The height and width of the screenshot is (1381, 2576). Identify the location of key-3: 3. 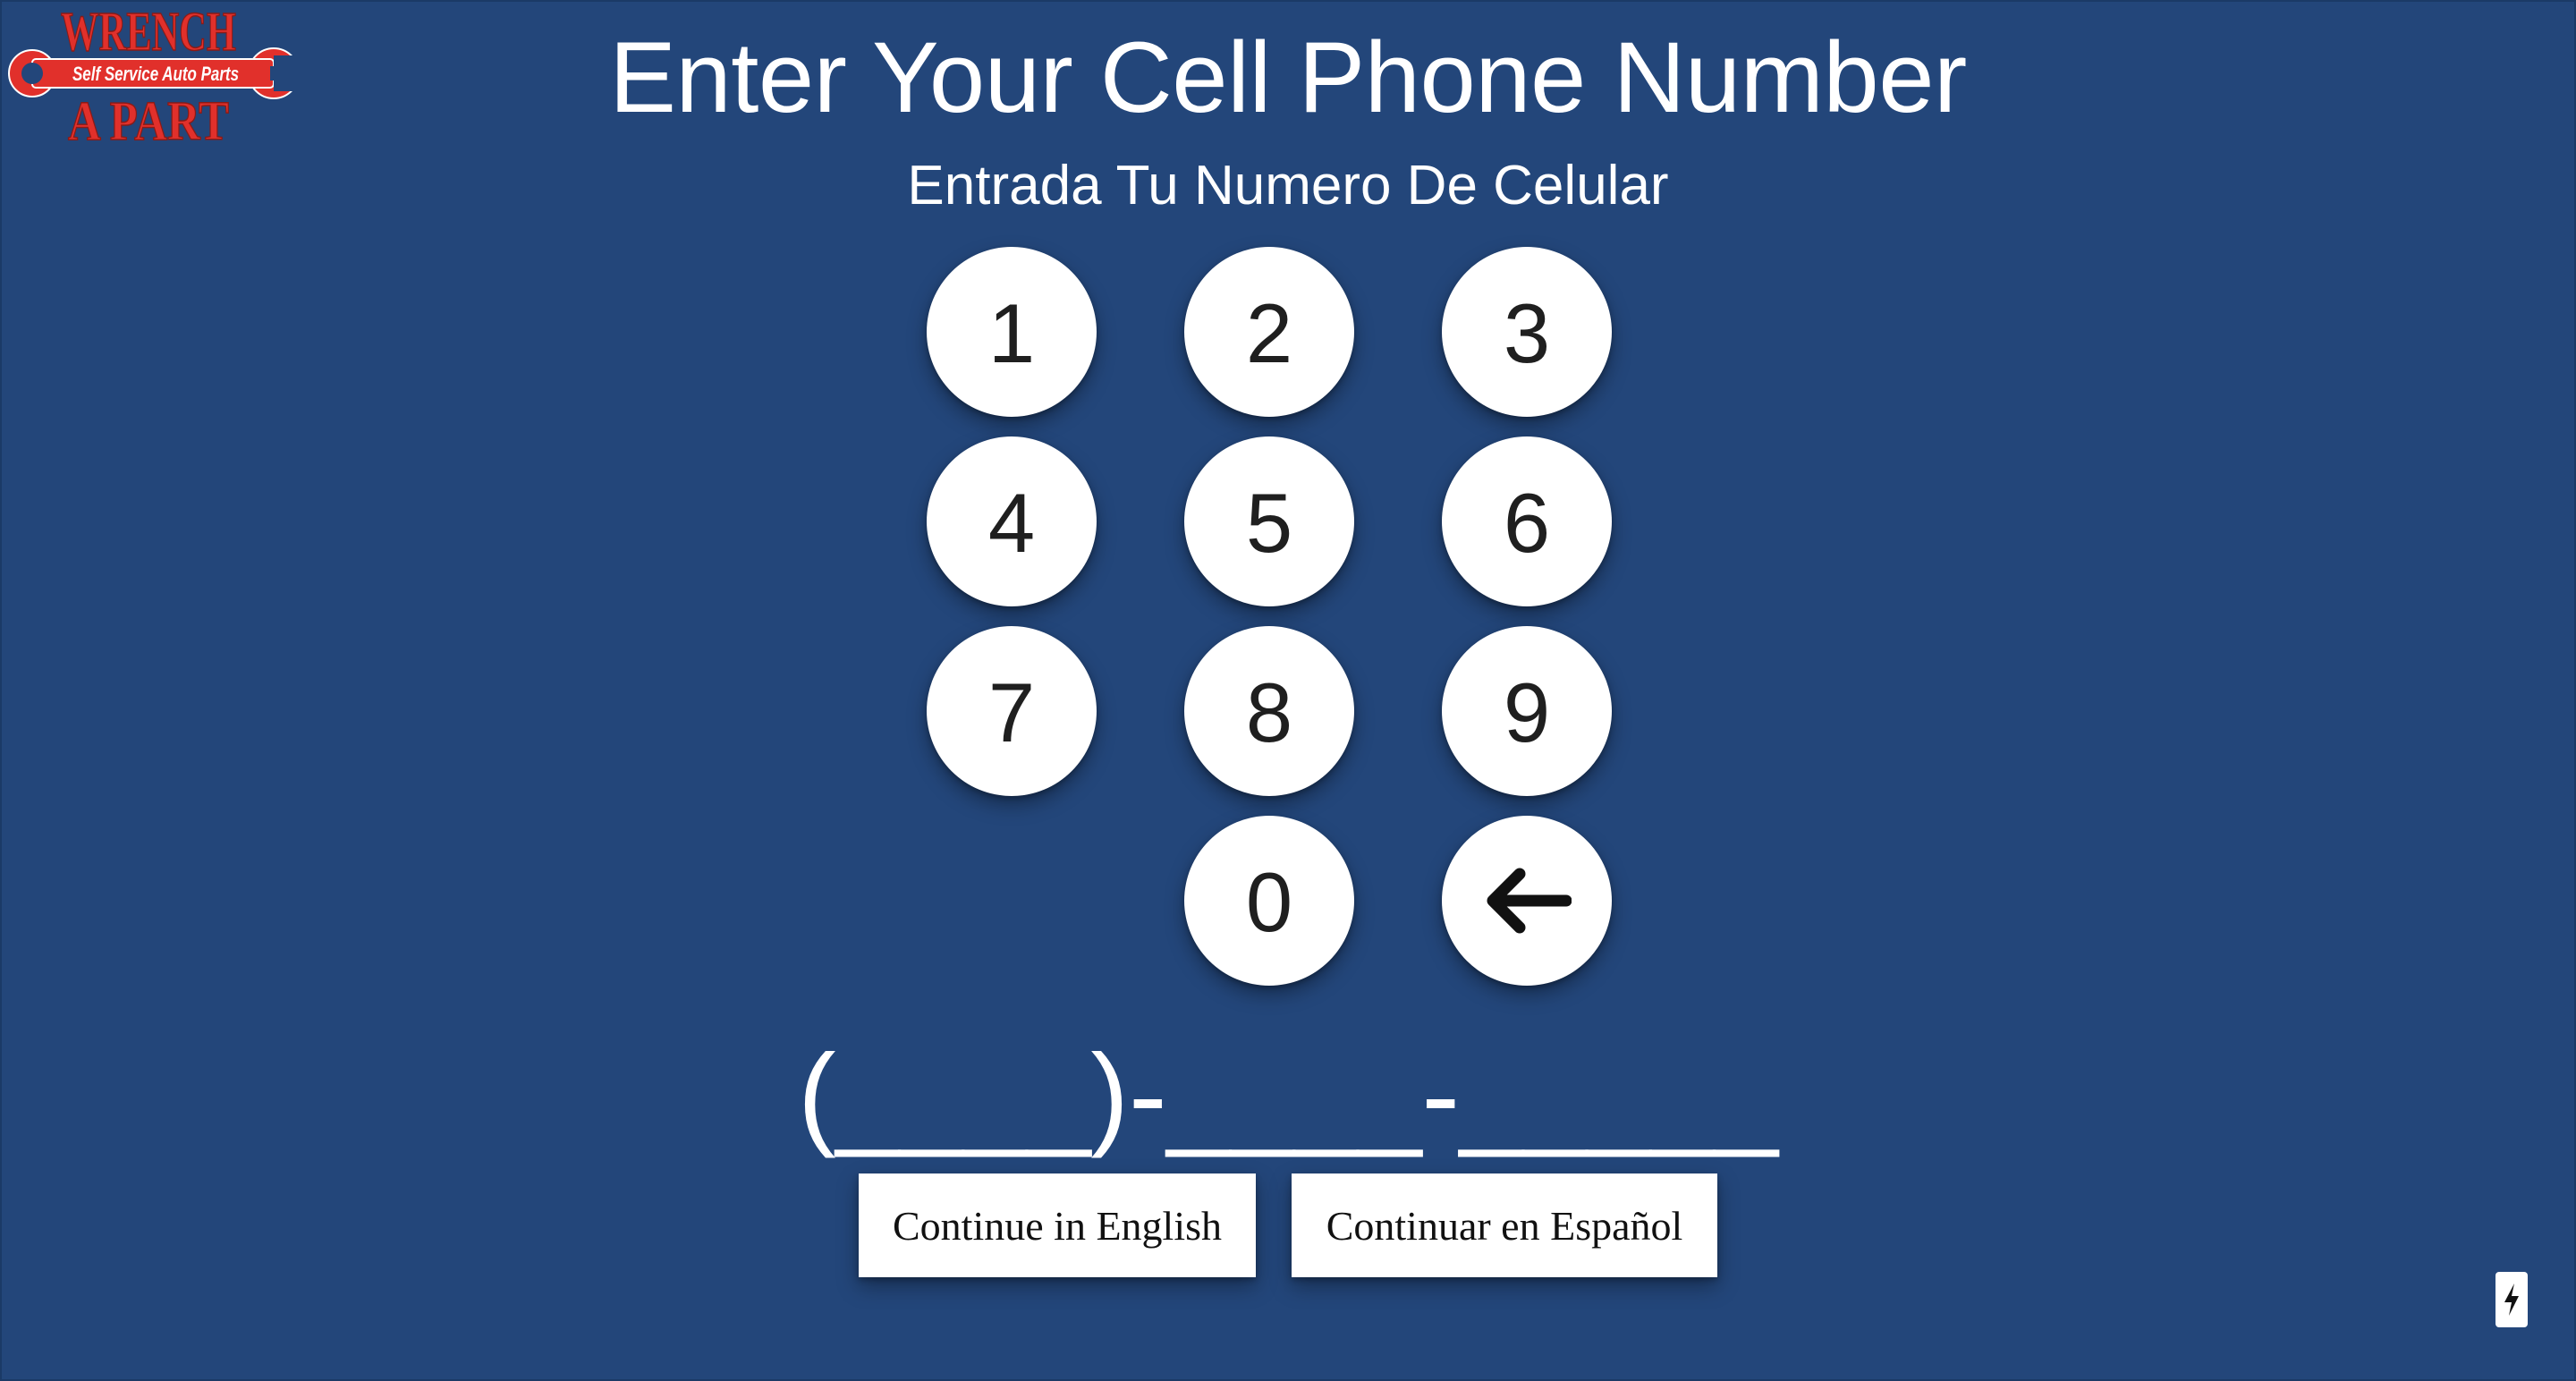
(1527, 332).